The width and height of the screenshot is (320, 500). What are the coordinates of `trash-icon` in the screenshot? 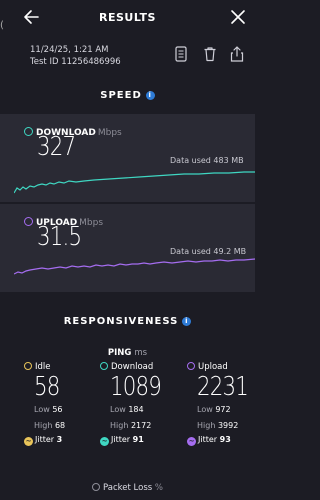 It's located at (210, 54).